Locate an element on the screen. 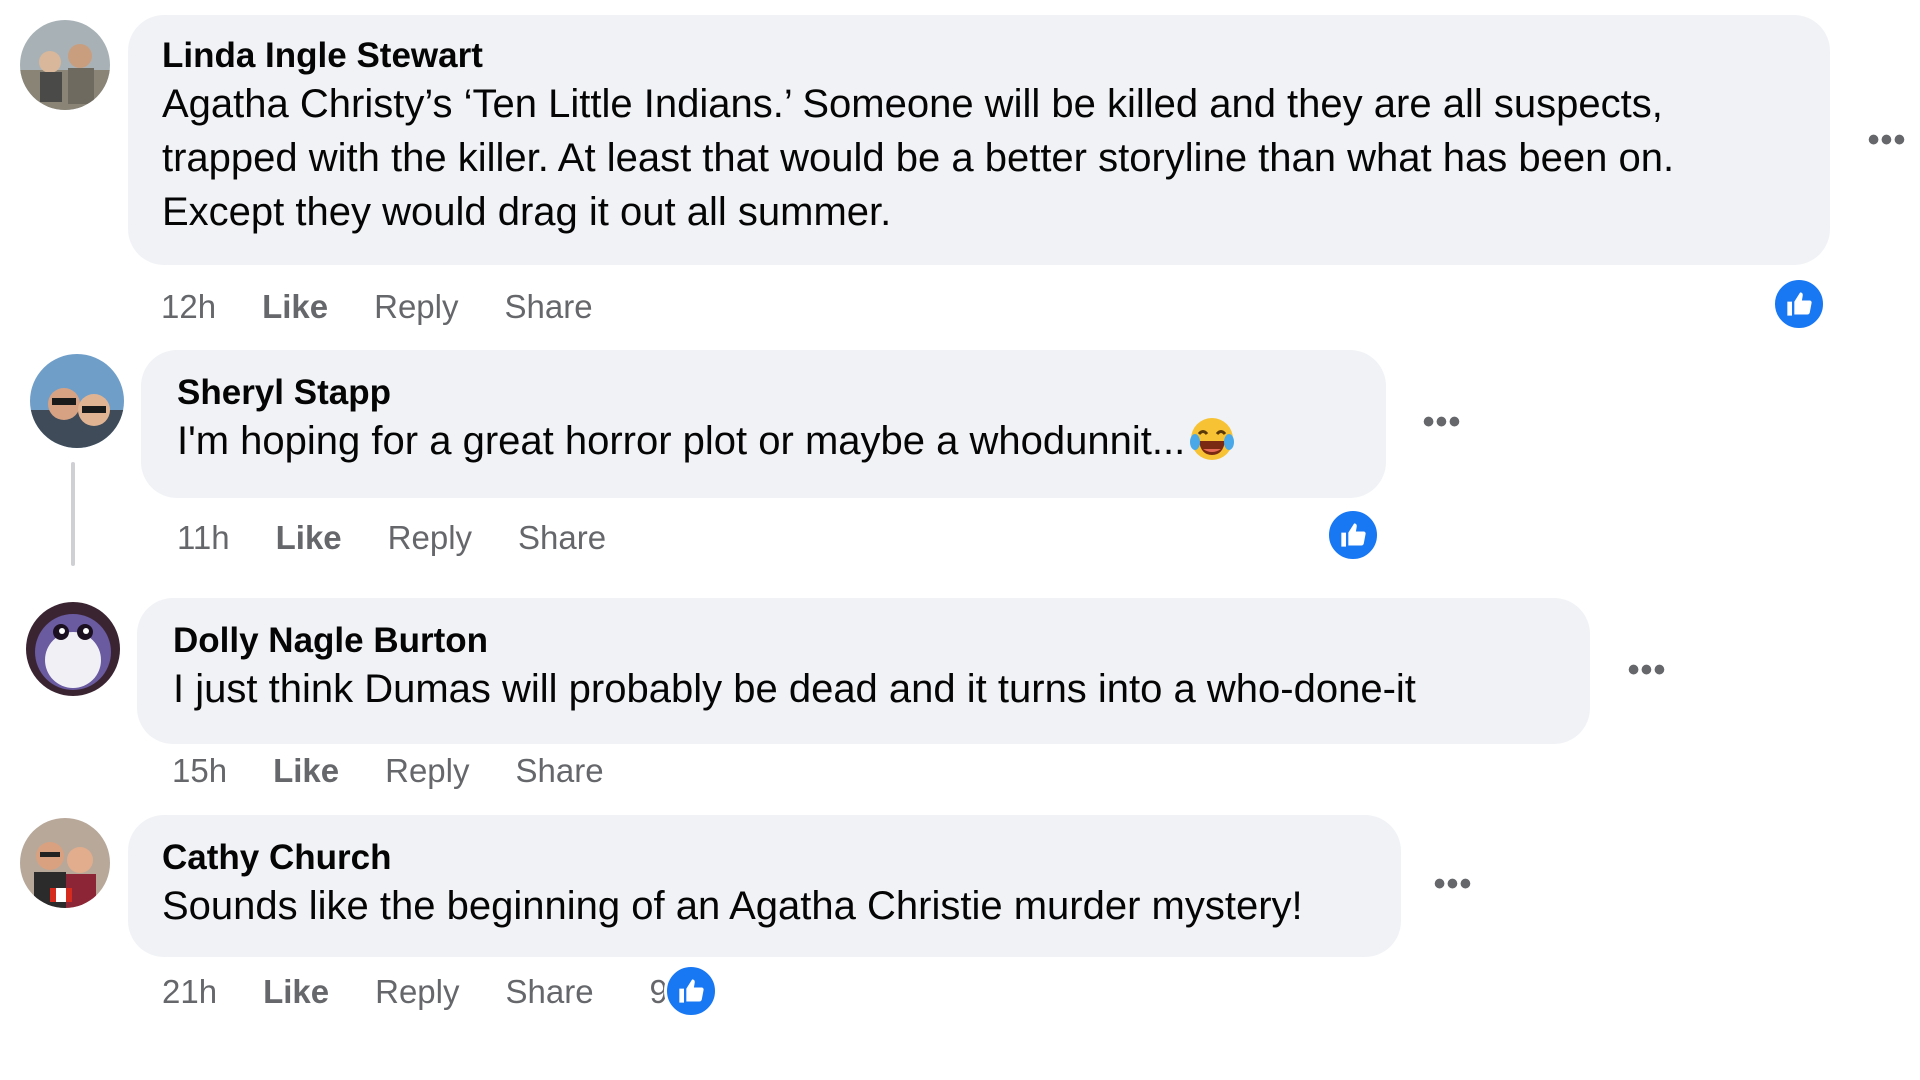 Image resolution: width=1920 pixels, height=1080 pixels. comment-actions: 15h Like Reply Share is located at coordinates (388, 771).